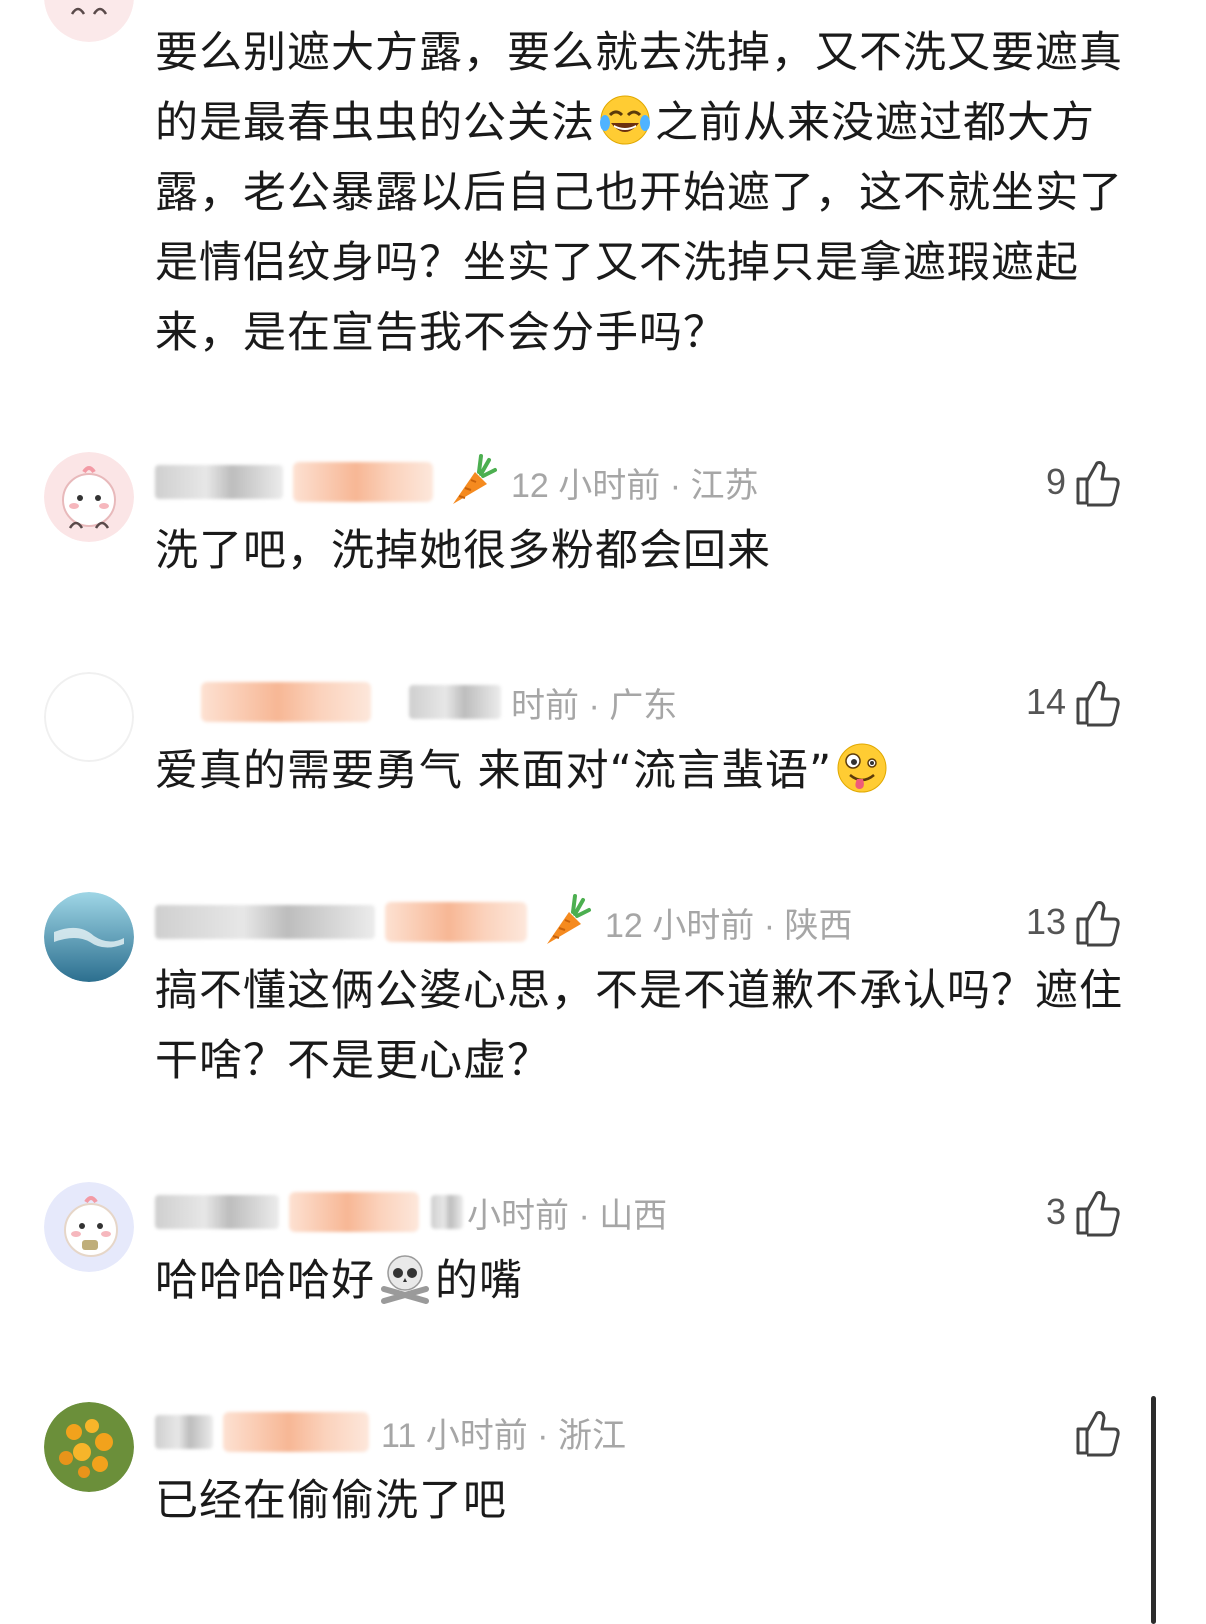  I want to click on like-button: 13, so click(1074, 922).